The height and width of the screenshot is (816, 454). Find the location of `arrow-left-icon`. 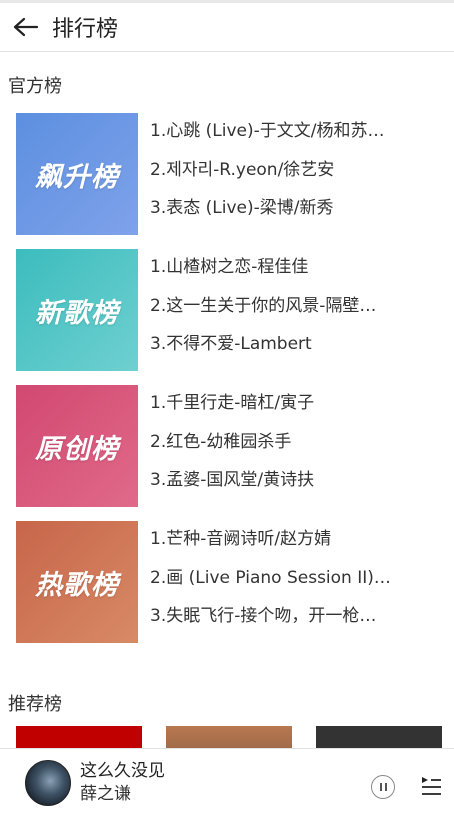

arrow-left-icon is located at coordinates (26, 27).